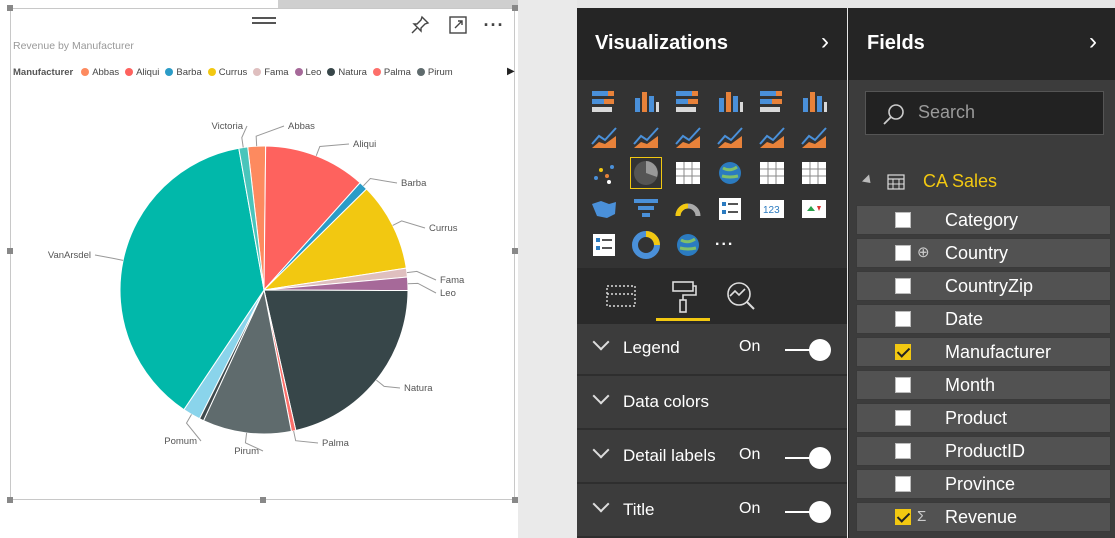  I want to click on title-section: Title On, so click(712, 512).